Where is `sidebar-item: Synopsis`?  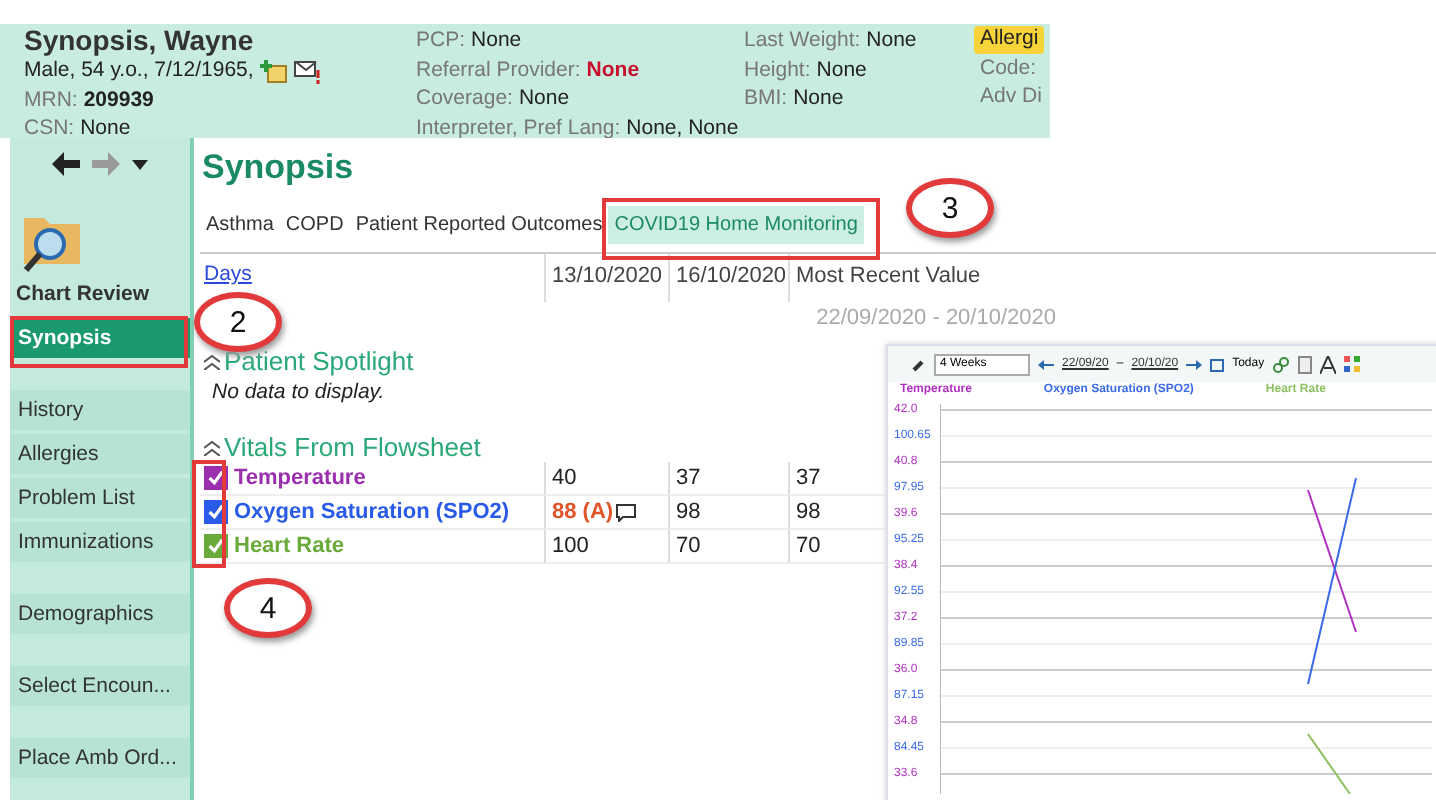 sidebar-item: Synopsis is located at coordinates (100, 338).